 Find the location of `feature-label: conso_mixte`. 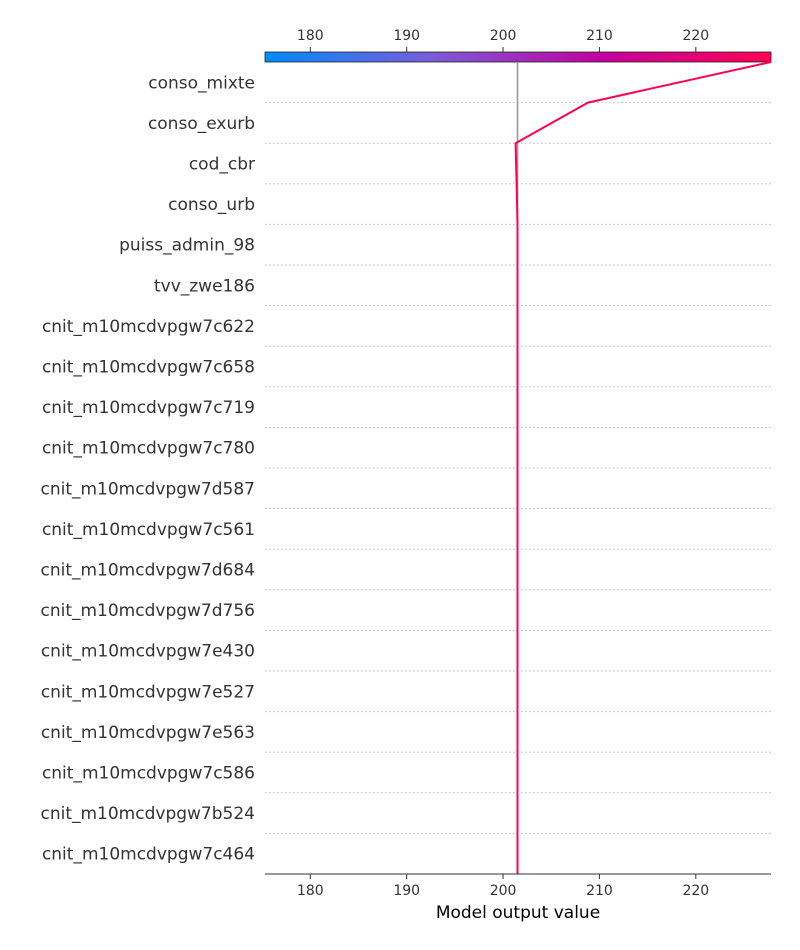

feature-label: conso_mixte is located at coordinates (201, 83).